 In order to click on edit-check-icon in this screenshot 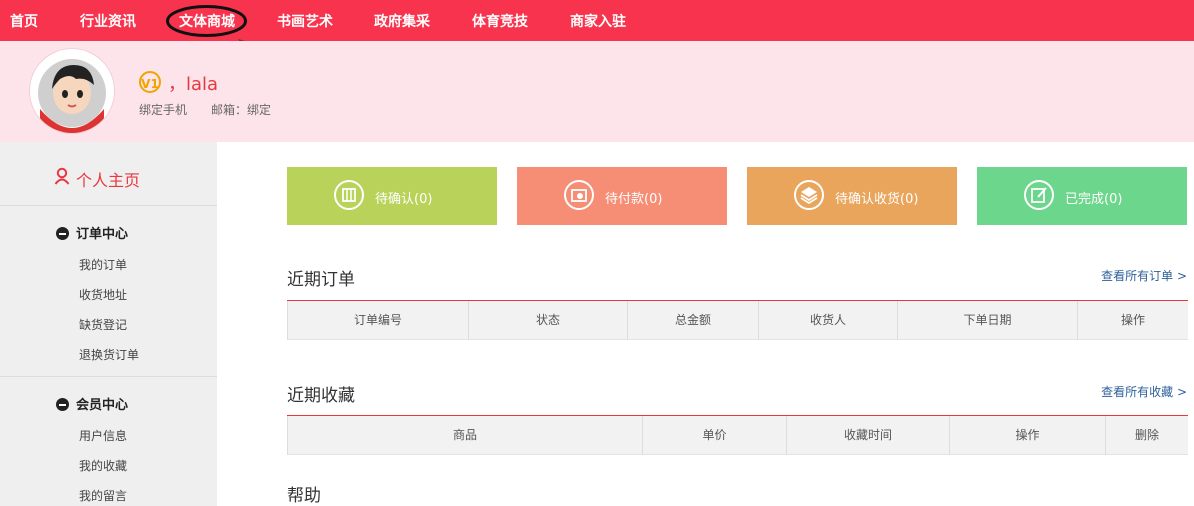, I will do `click(1039, 195)`.